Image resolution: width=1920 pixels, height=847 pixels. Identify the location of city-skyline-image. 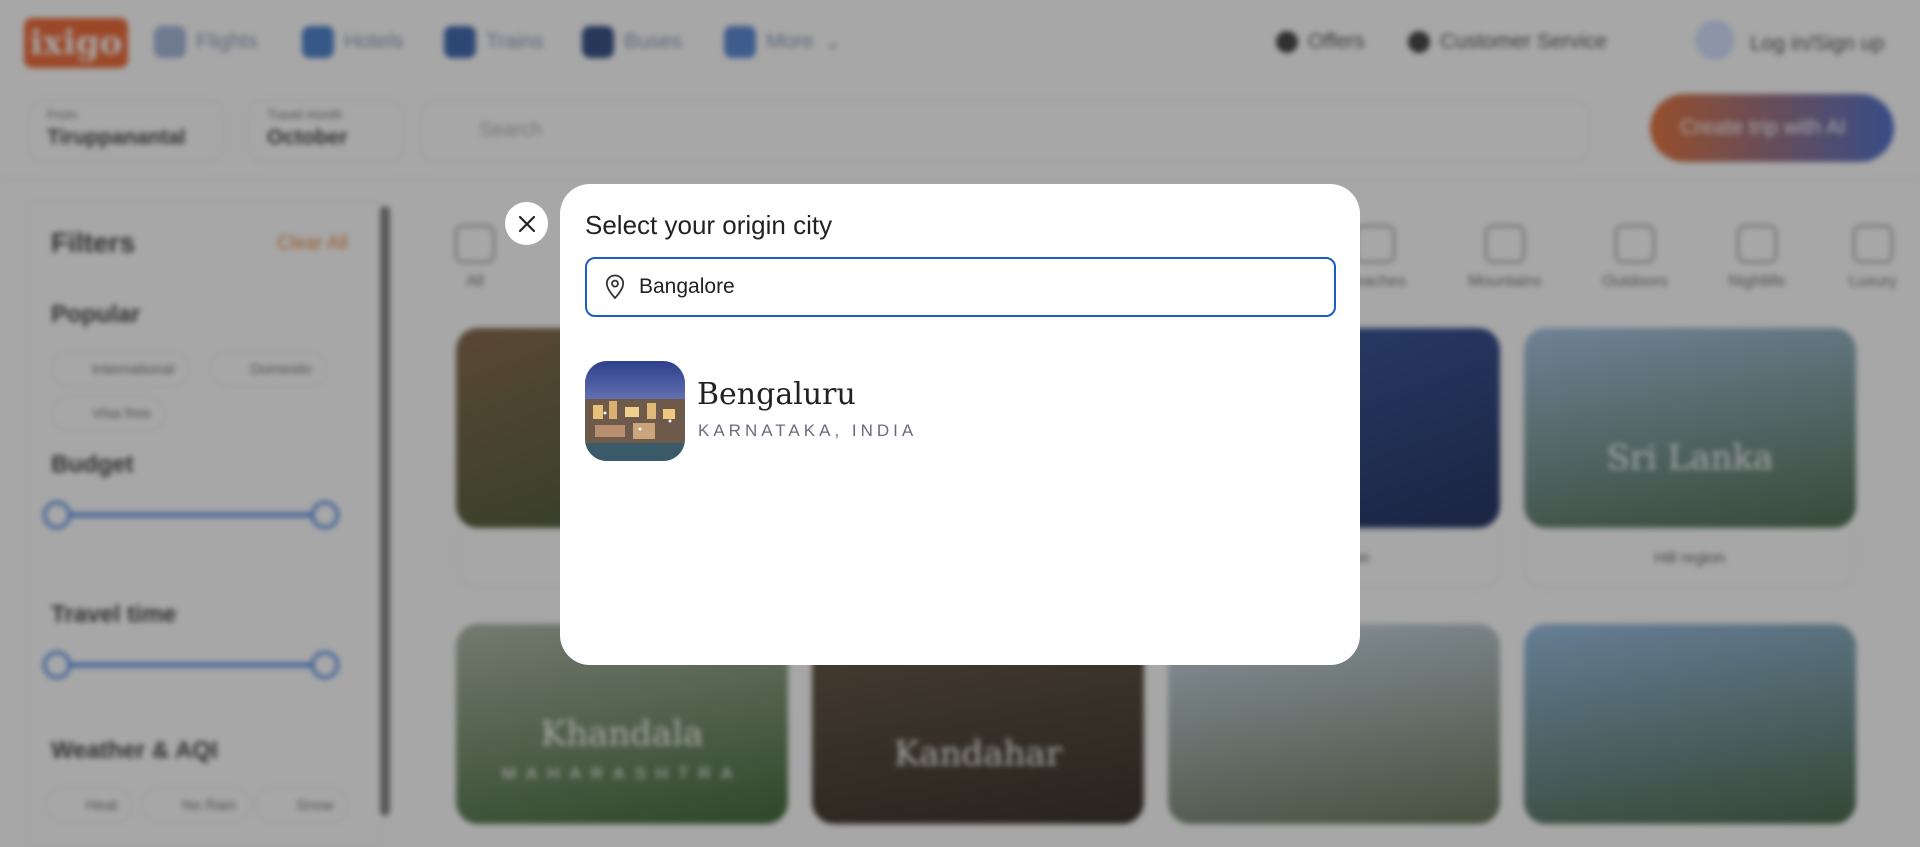
(635, 411).